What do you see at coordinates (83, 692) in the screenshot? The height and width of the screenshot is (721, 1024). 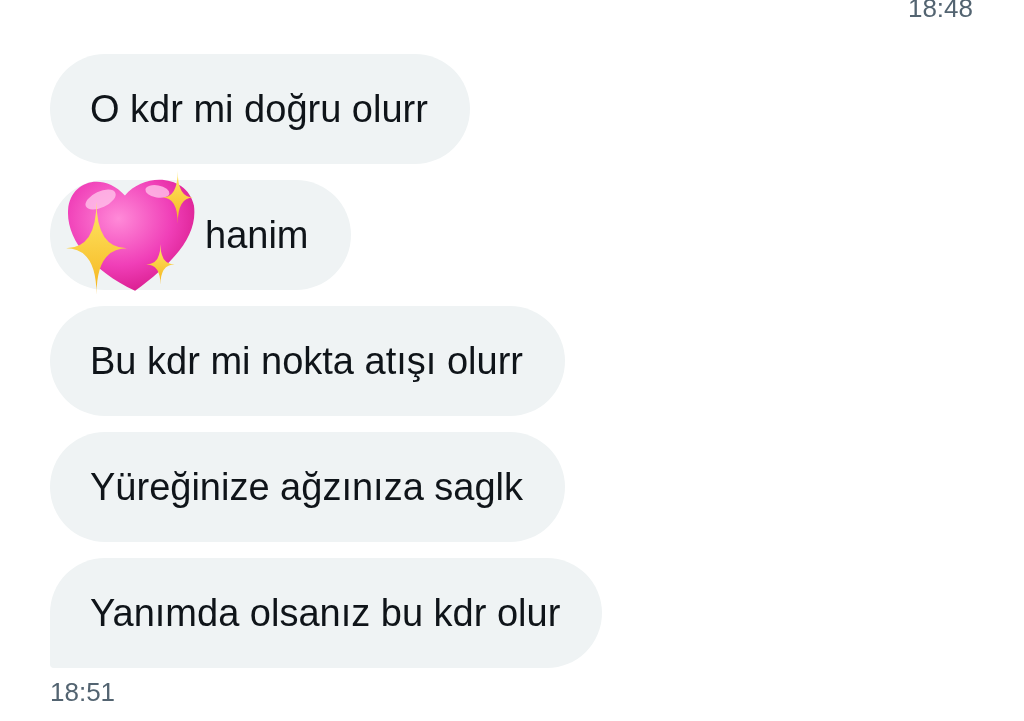 I see `timestamp: 18:51` at bounding box center [83, 692].